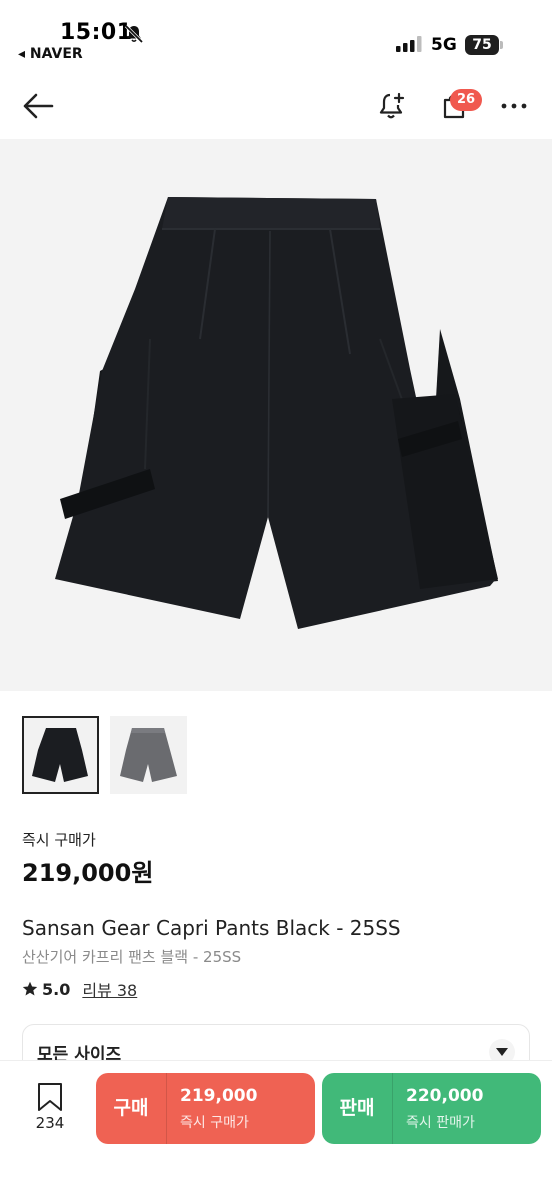 The width and height of the screenshot is (552, 1200). What do you see at coordinates (466, 100) in the screenshot?
I see `cart-count-badge: 26` at bounding box center [466, 100].